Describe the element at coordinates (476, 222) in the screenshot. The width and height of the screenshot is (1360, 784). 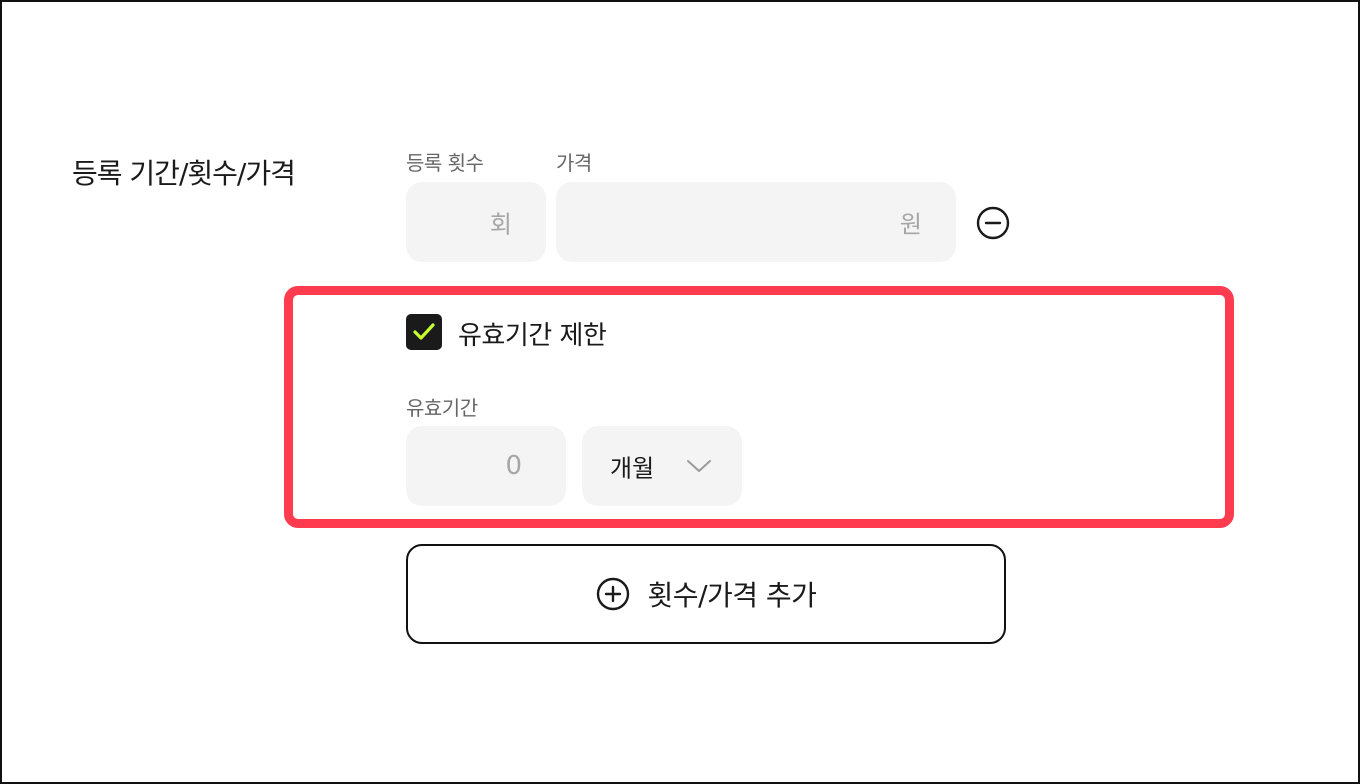
I see `count-input: 회` at that location.